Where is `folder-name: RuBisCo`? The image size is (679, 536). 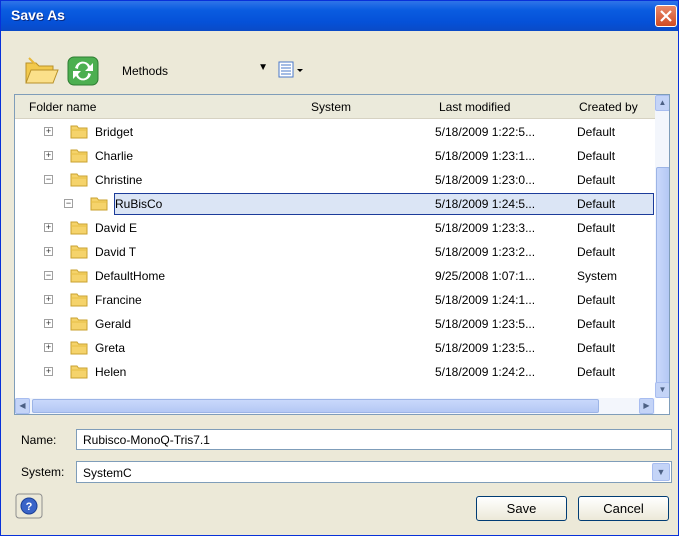
folder-name: RuBisCo is located at coordinates (139, 204).